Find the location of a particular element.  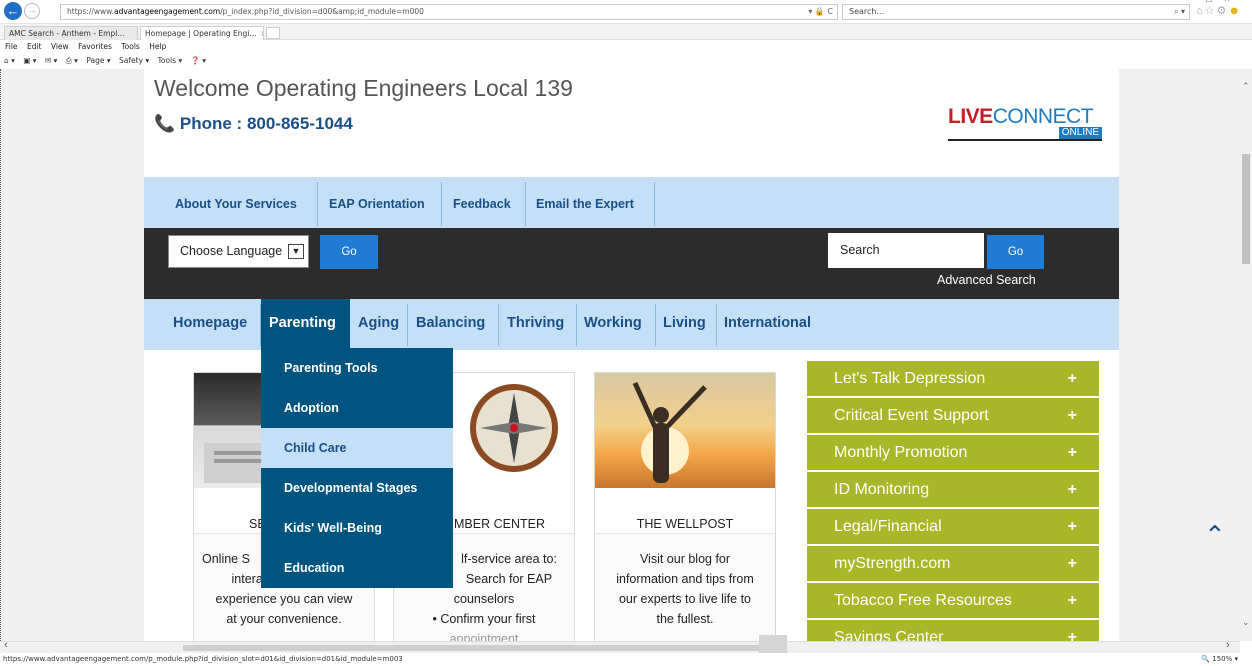

sidebar-item-label: Monthly Promotion is located at coordinates (901, 452).